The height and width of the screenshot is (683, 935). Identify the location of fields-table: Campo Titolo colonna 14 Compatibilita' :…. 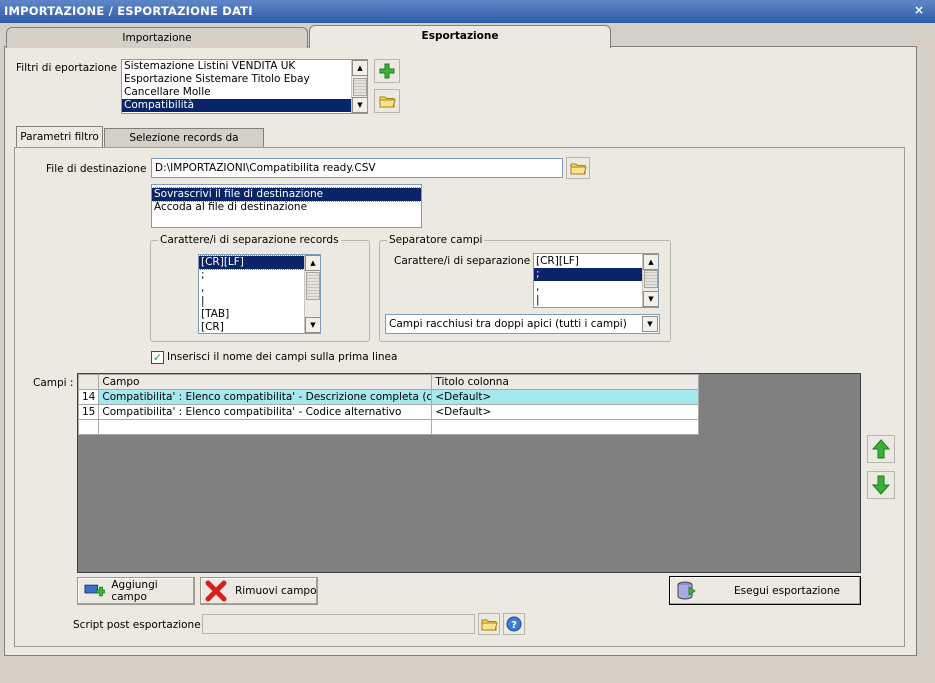
(388, 404).